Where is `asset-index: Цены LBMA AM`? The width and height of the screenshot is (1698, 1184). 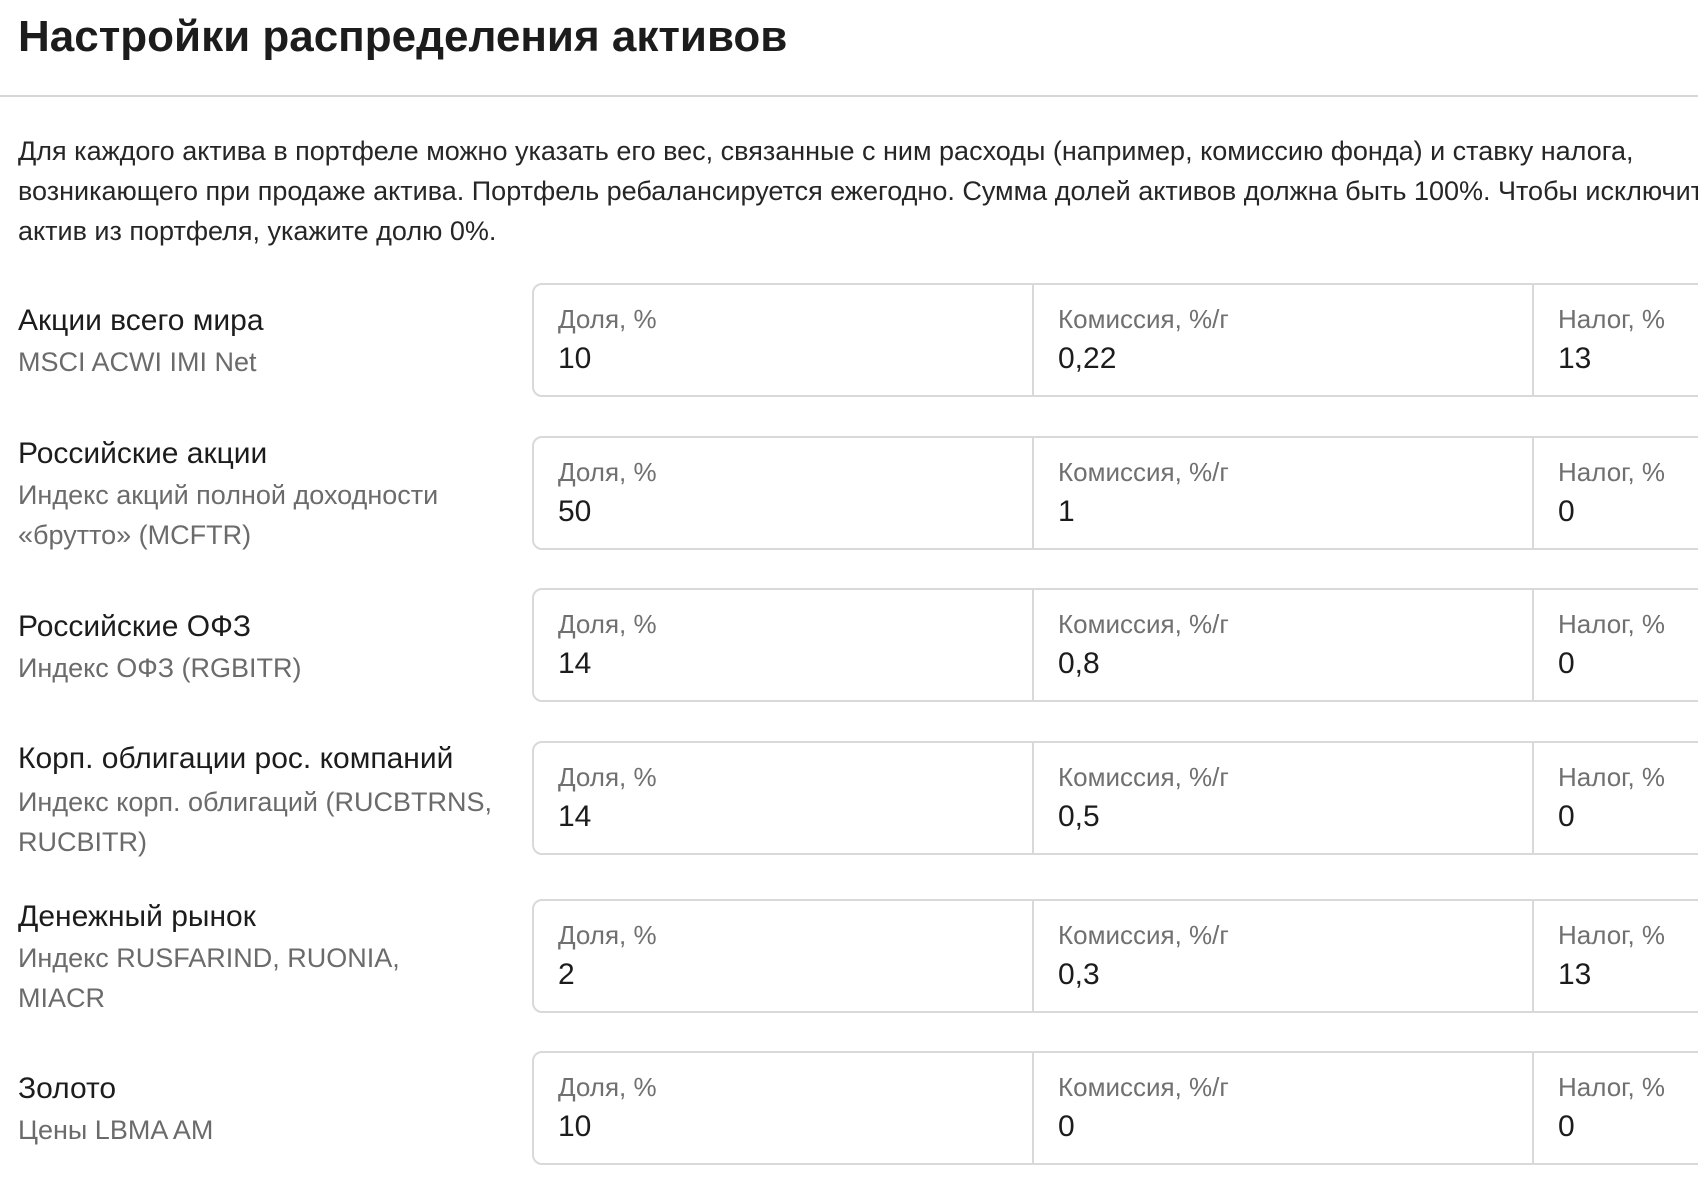
asset-index: Цены LBMA AM is located at coordinates (116, 1130).